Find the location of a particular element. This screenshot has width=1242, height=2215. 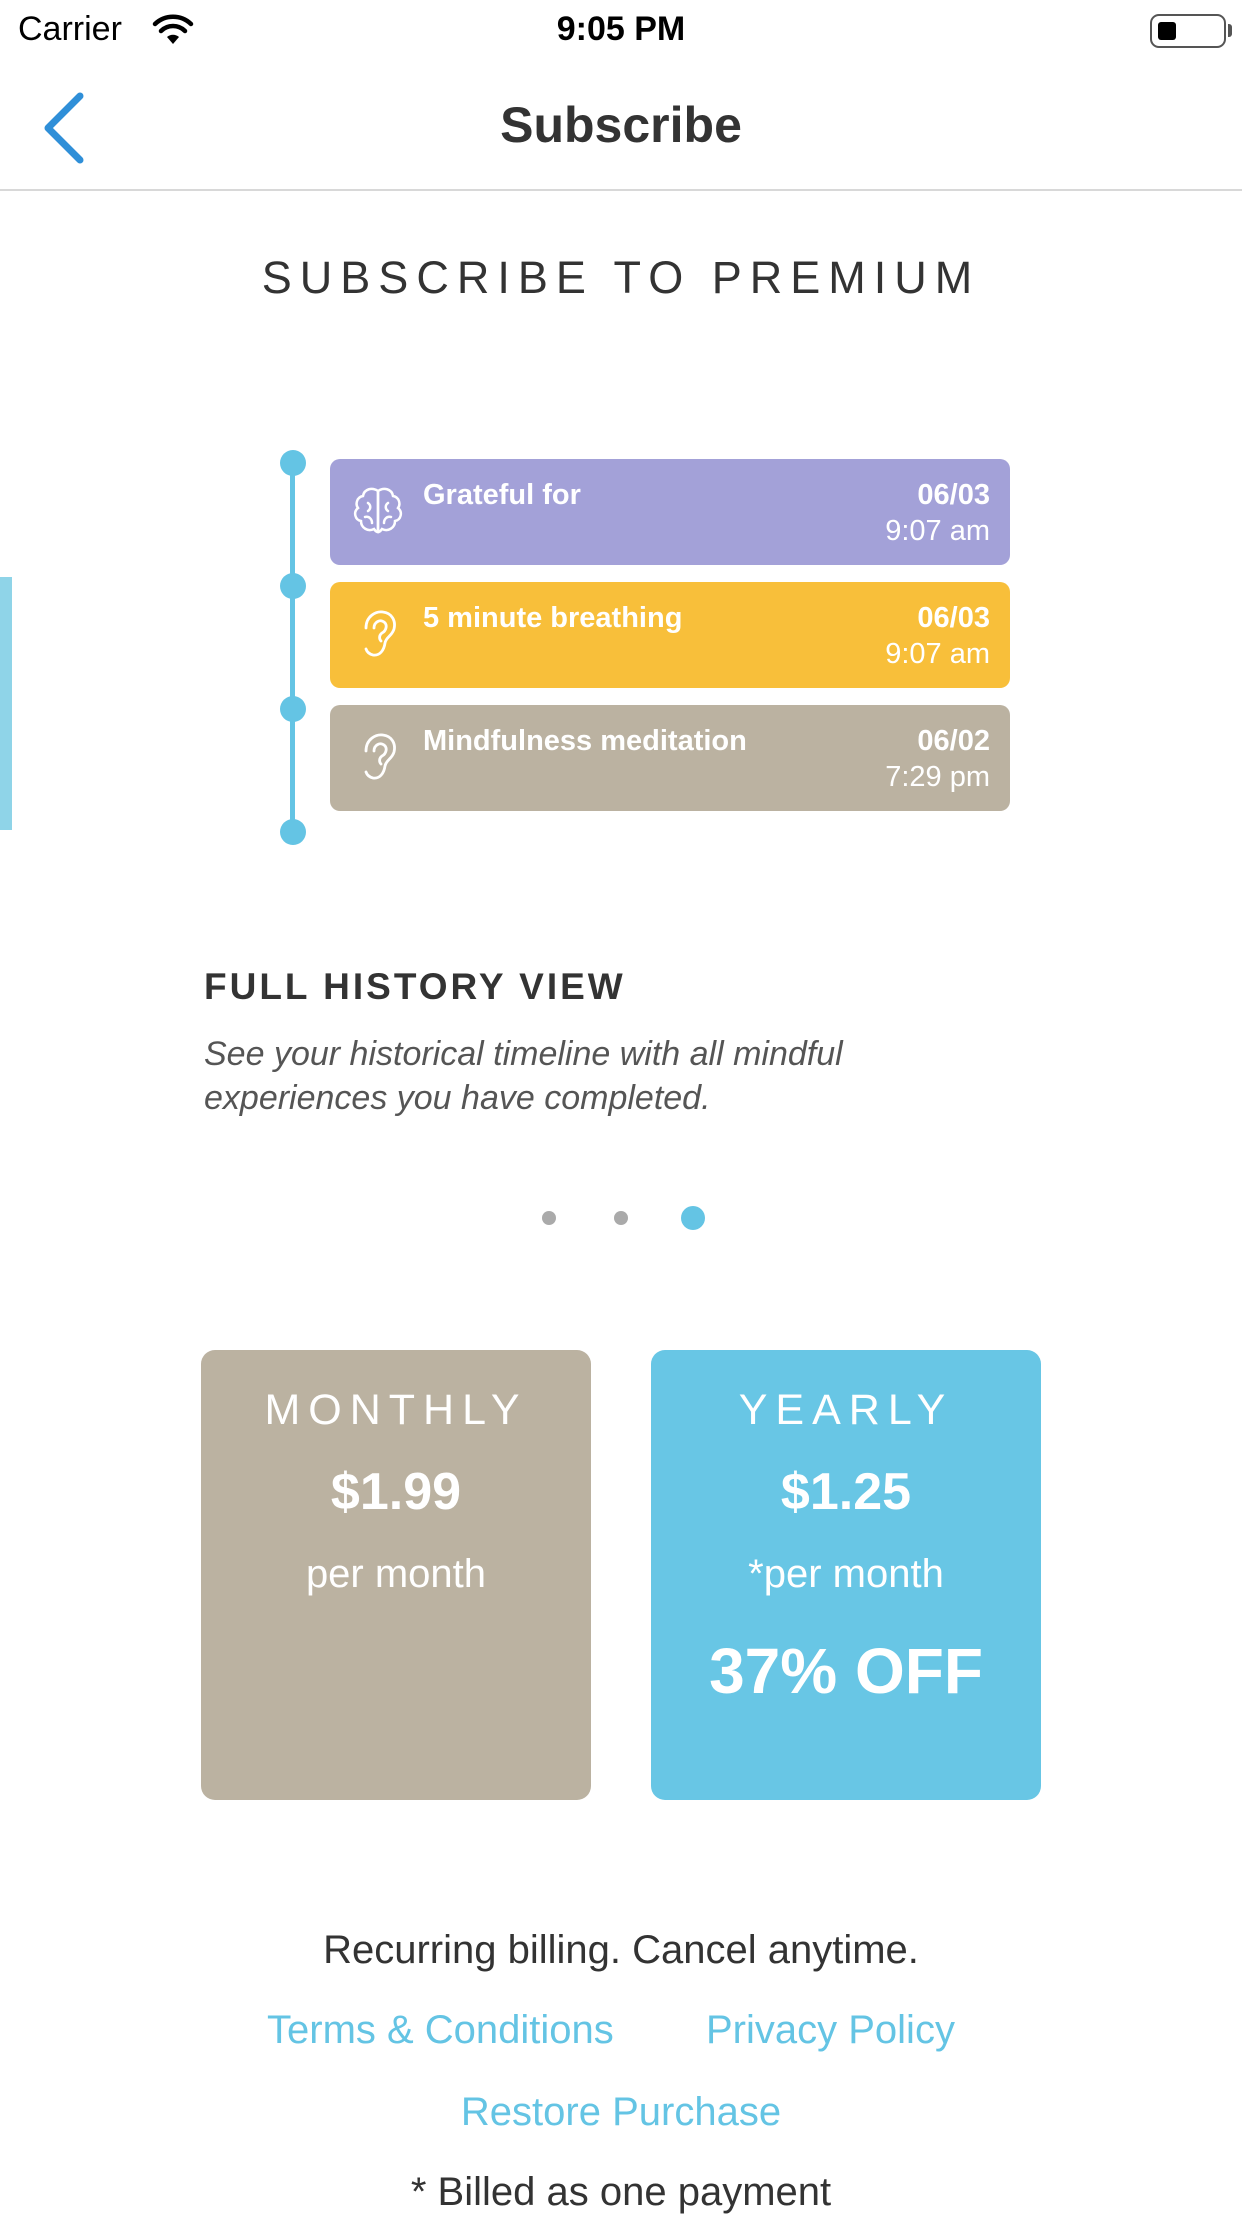

card-time: 7:29 pm is located at coordinates (937, 777).